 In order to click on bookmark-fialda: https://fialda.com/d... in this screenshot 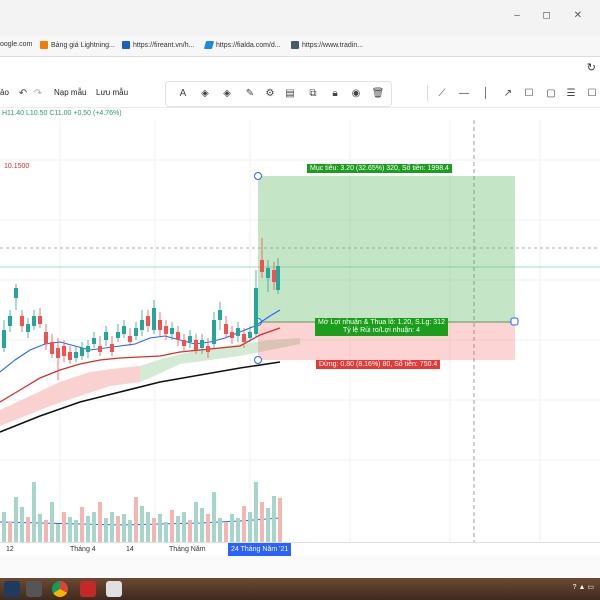, I will do `click(242, 45)`.